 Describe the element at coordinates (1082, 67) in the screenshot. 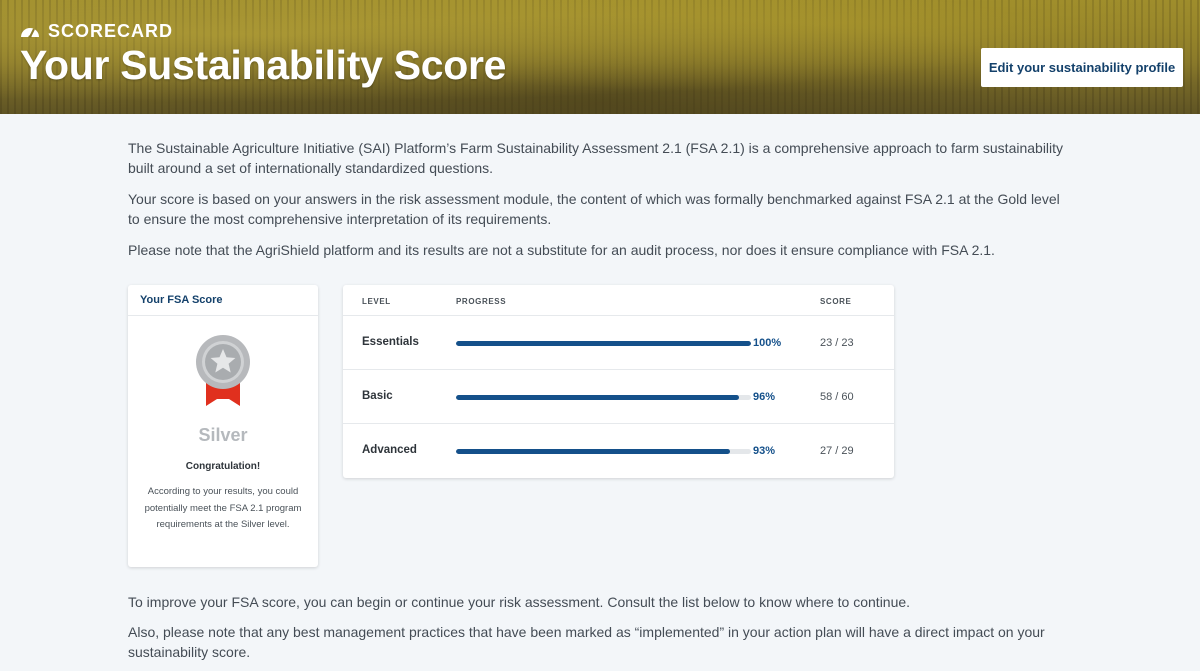

I see `edit-sustainability-profile-button: Edit your sustainability profile` at that location.